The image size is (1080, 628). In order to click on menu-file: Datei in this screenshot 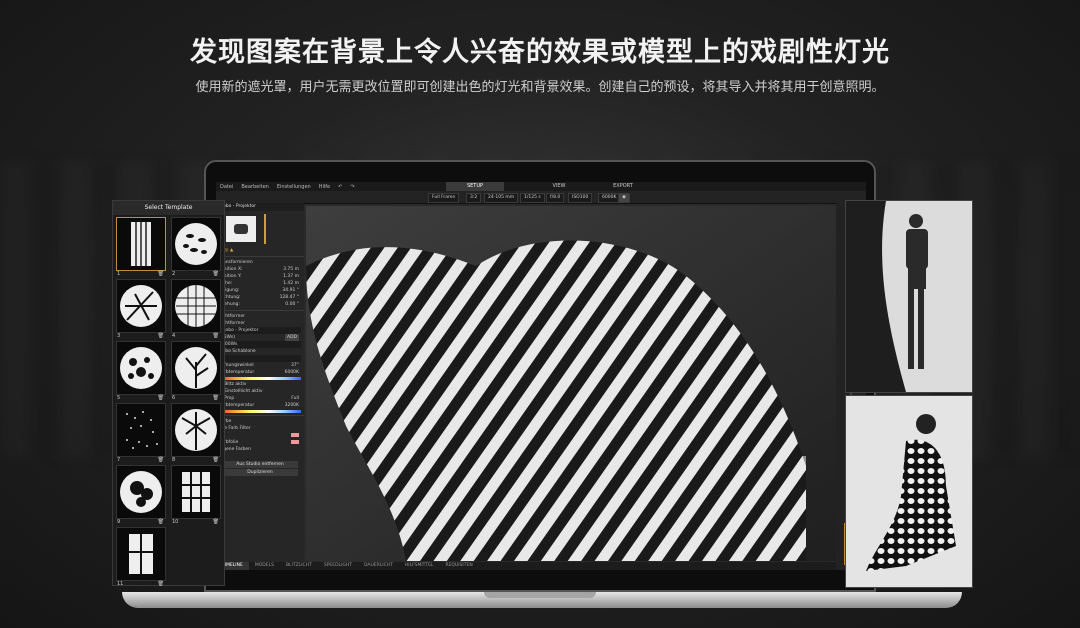, I will do `click(226, 187)`.